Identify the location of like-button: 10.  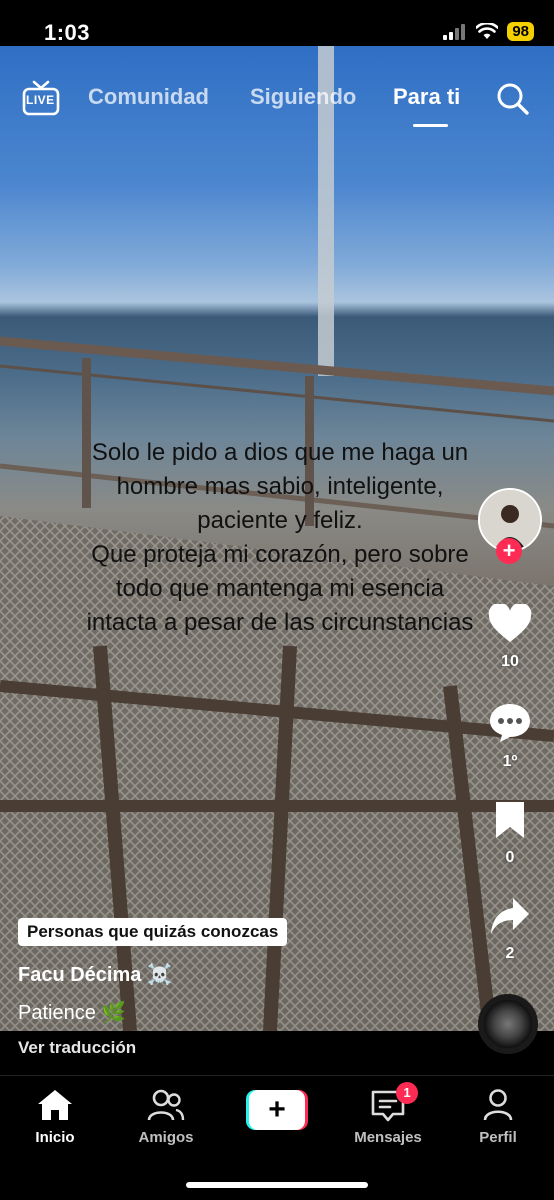
(510, 636).